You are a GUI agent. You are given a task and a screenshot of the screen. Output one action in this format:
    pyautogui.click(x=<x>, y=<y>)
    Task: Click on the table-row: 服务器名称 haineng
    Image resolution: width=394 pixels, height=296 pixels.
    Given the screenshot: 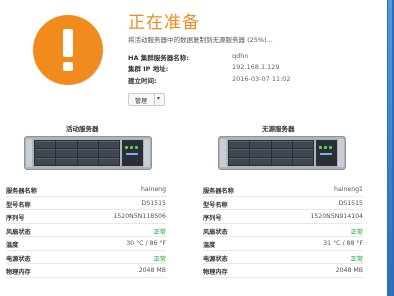 What is the action you would take?
    pyautogui.click(x=86, y=190)
    